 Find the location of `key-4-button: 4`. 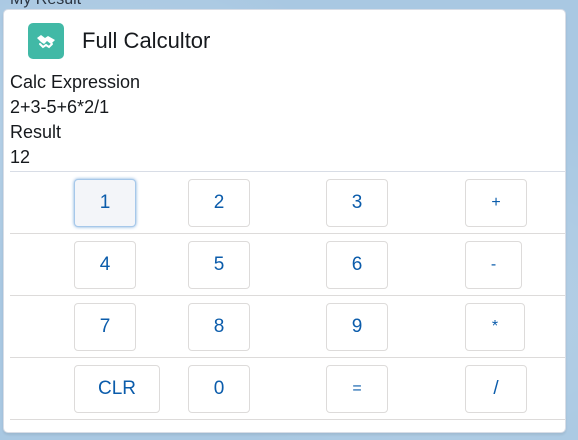

key-4-button: 4 is located at coordinates (105, 265).